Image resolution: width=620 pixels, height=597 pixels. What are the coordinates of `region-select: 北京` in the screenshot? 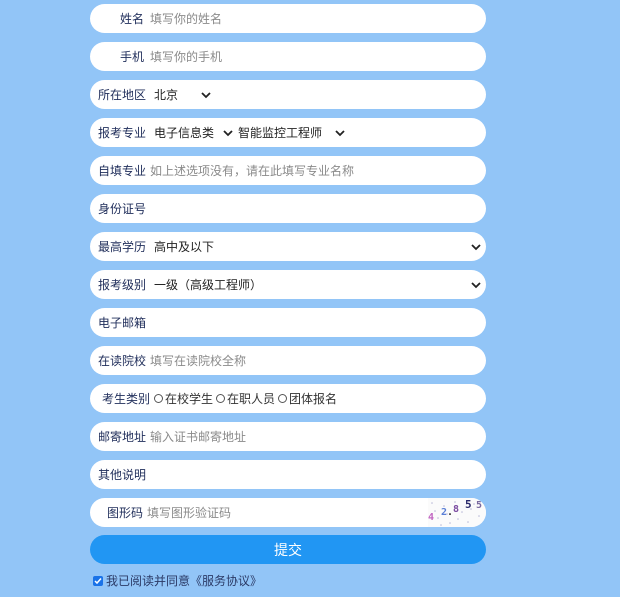 It's located at (184, 94).